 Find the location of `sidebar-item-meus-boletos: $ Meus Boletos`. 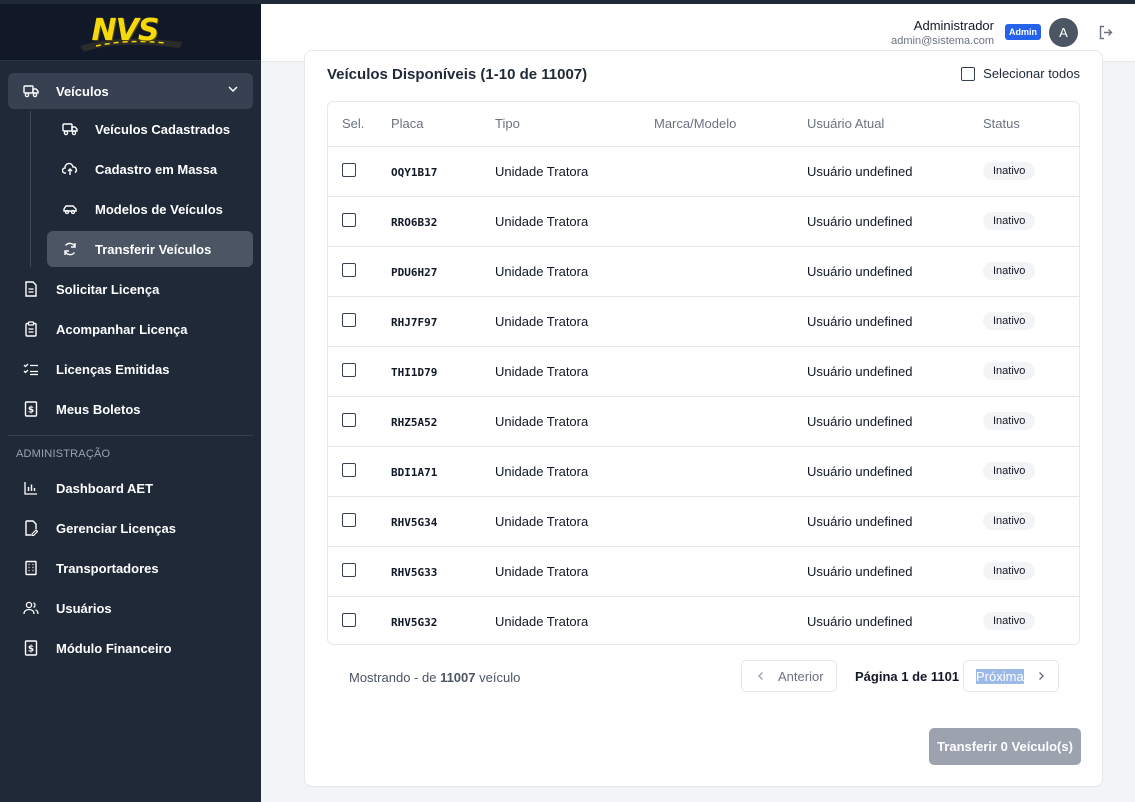

sidebar-item-meus-boletos: $ Meus Boletos is located at coordinates (130, 409).